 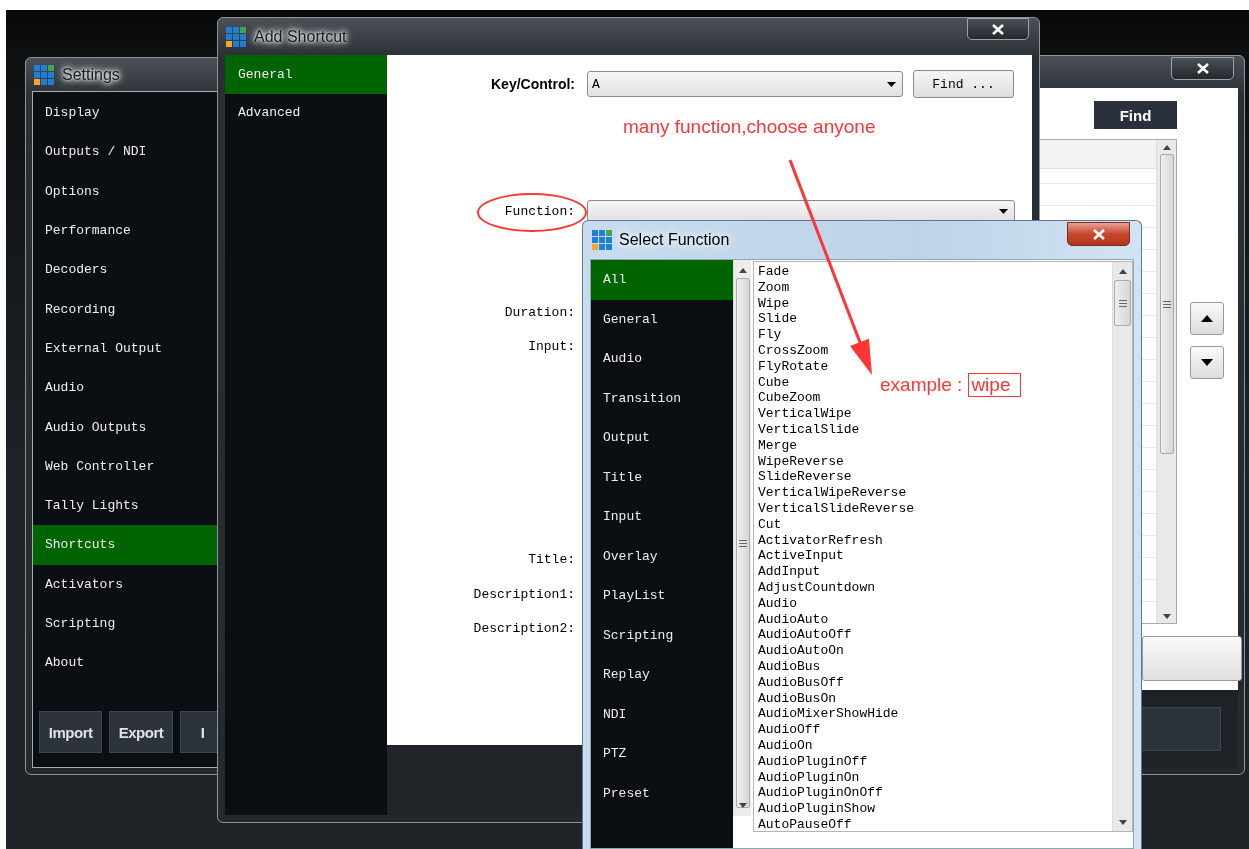 What do you see at coordinates (774, 272) in the screenshot?
I see `function-item: Fade` at bounding box center [774, 272].